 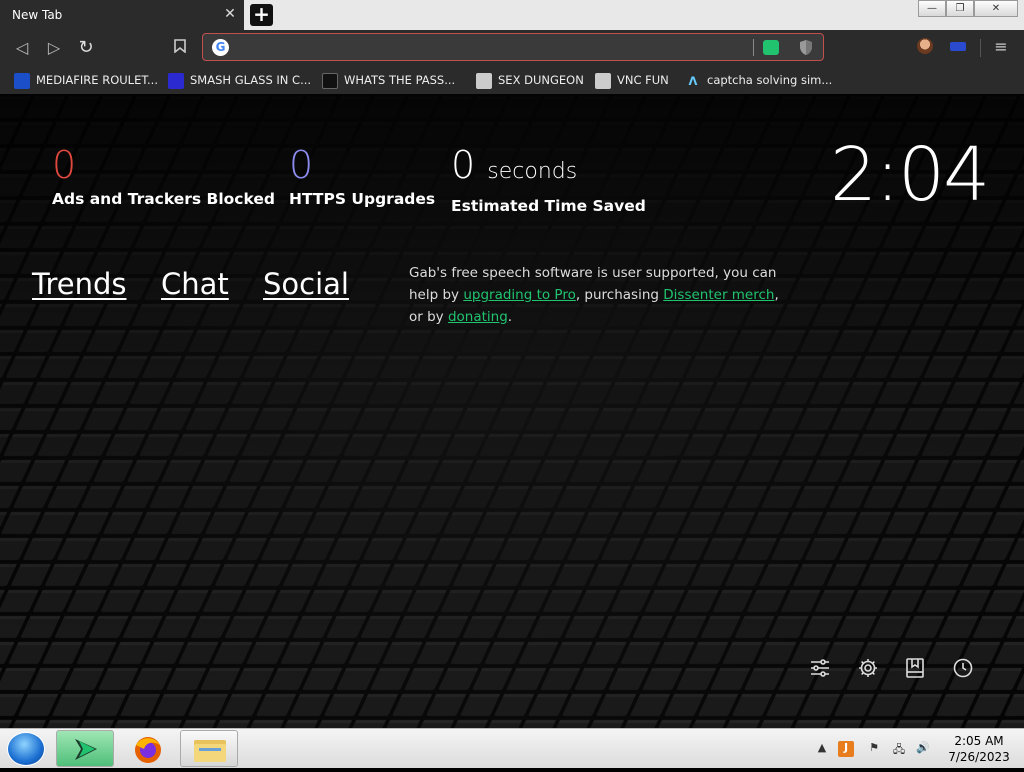 What do you see at coordinates (519, 295) in the screenshot?
I see `upgrade-to-pro-link: upgrading to Pro` at bounding box center [519, 295].